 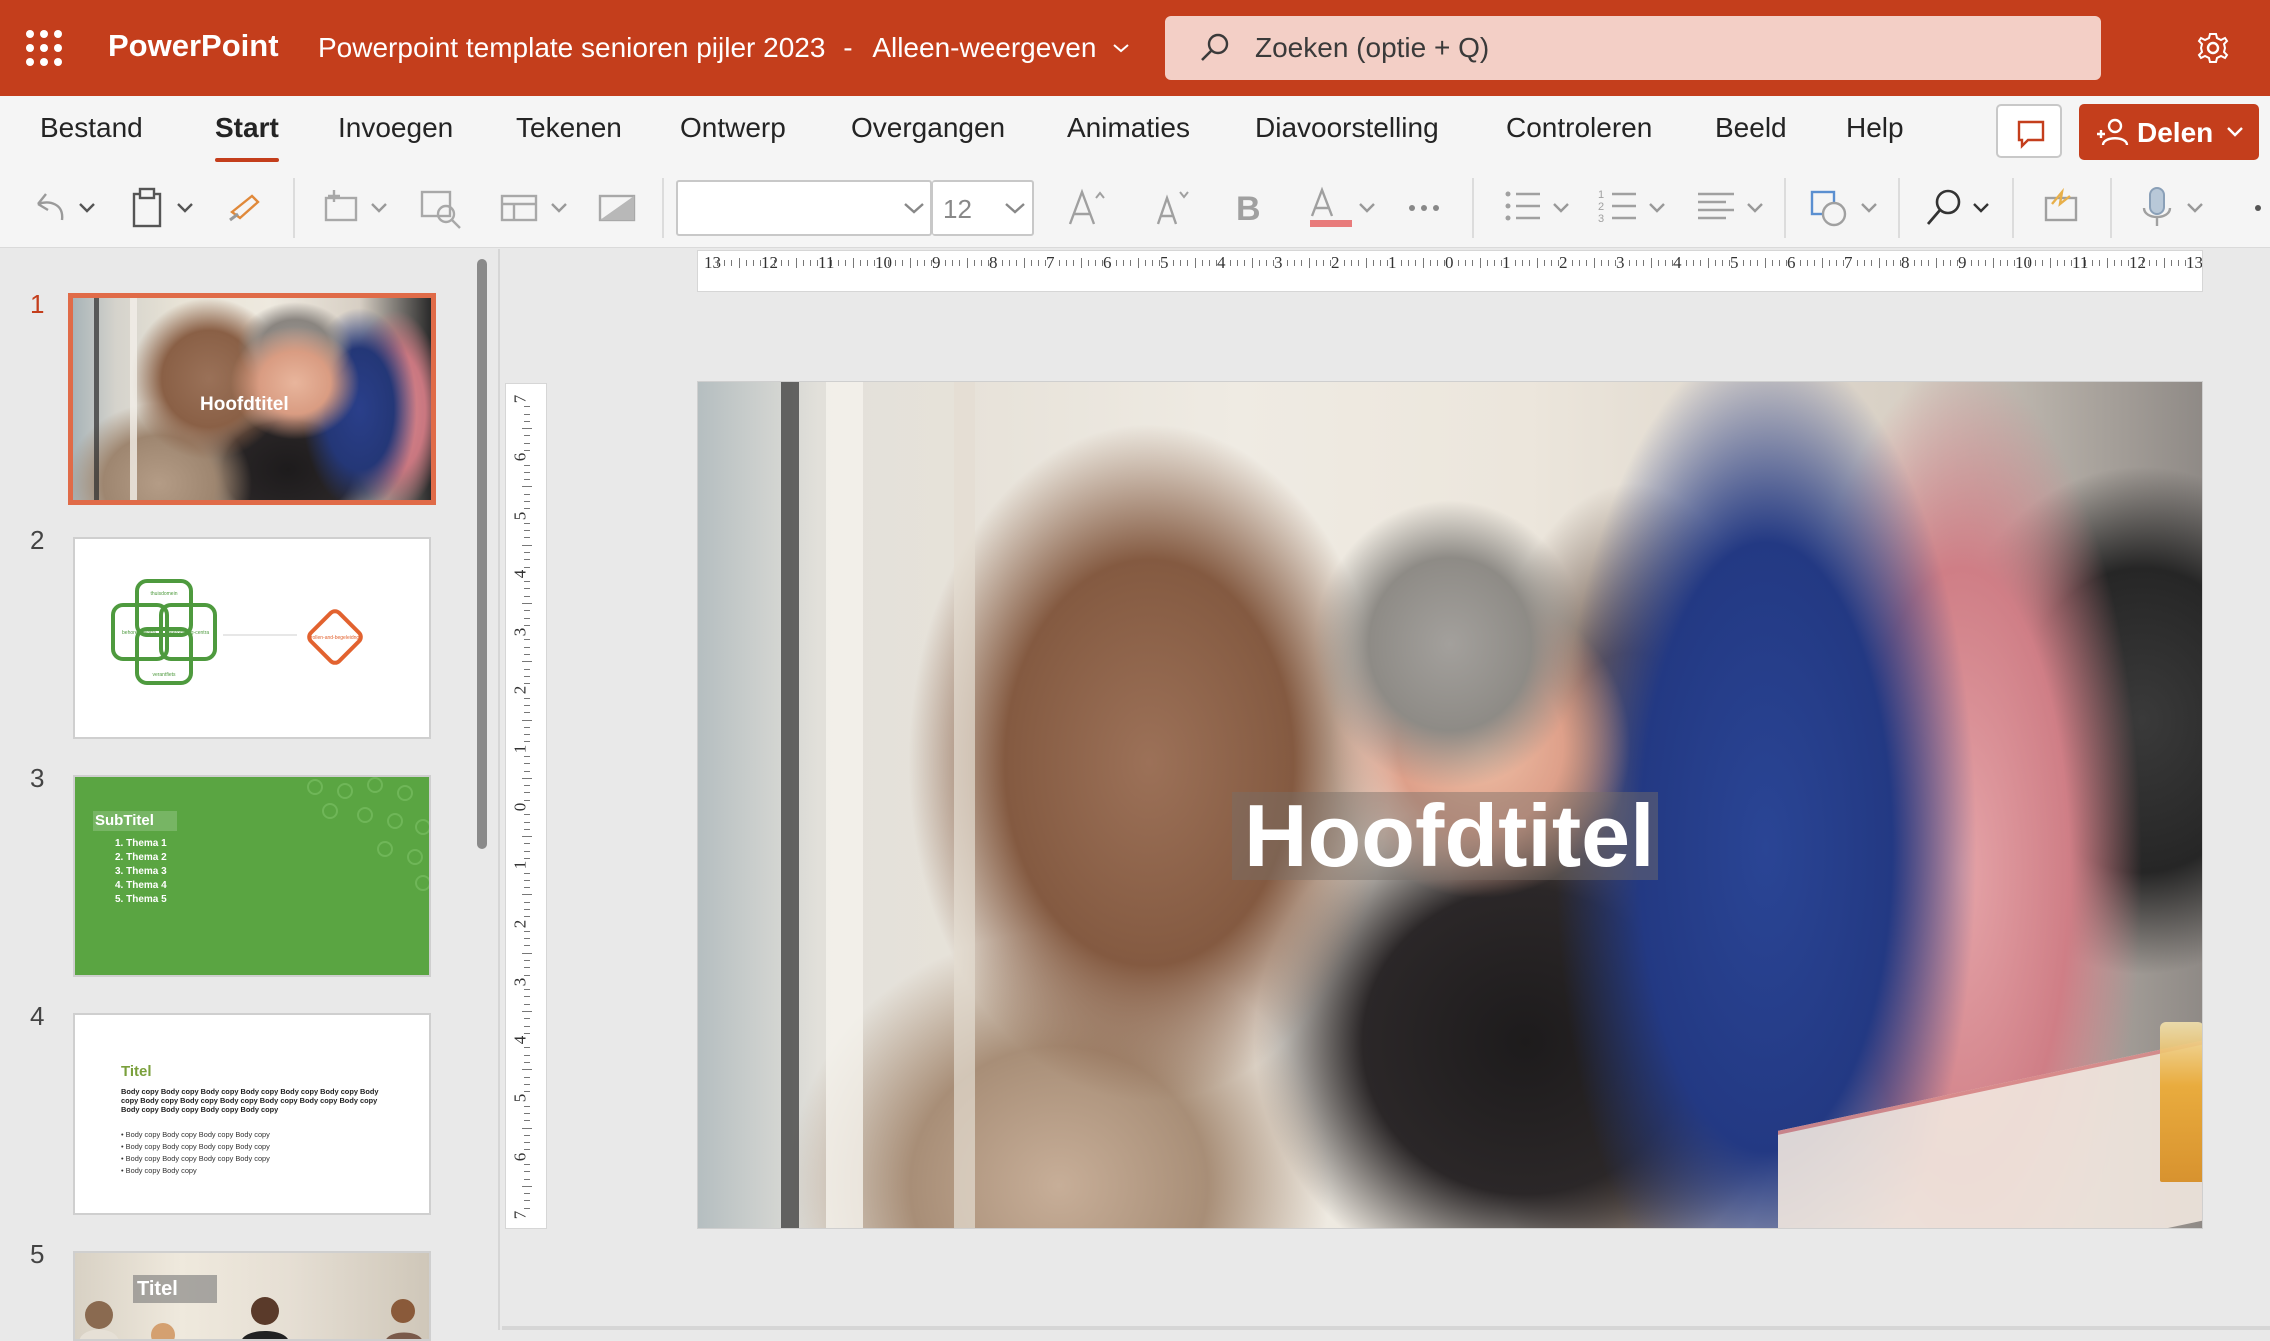 I want to click on thumbnail-title: SubTitel, so click(x=135, y=821).